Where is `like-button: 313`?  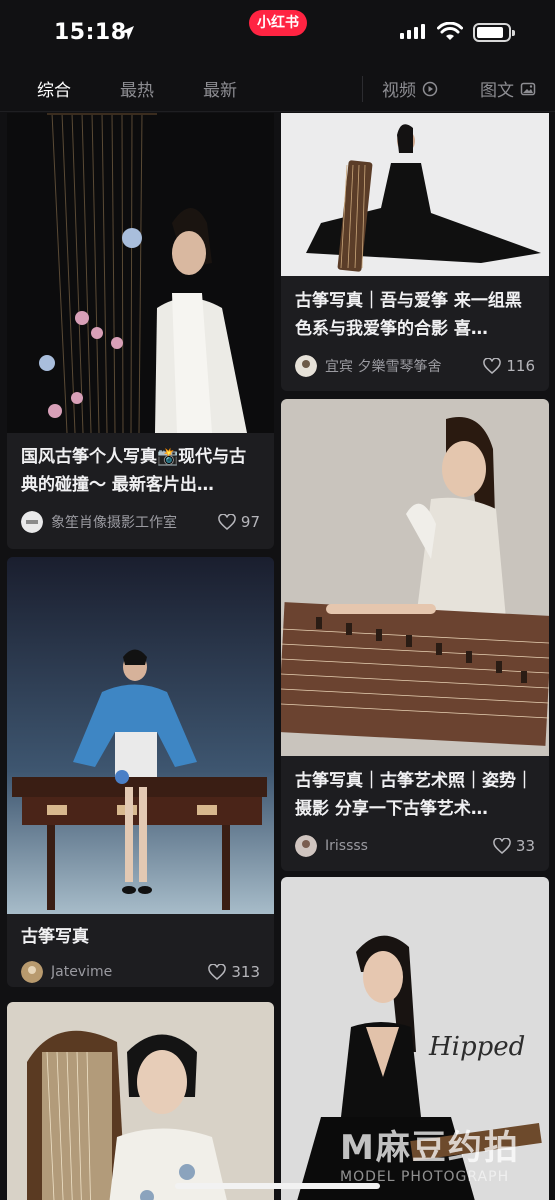
like-button: 313 is located at coordinates (234, 972).